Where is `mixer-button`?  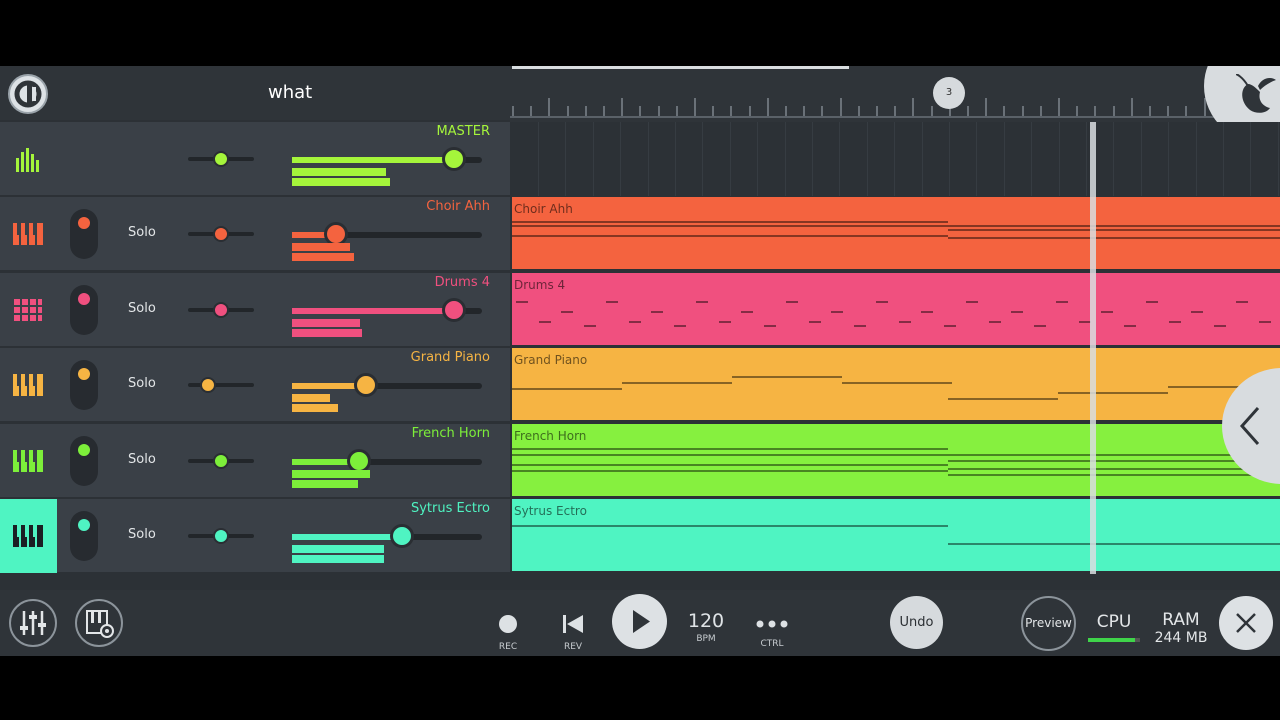 mixer-button is located at coordinates (33, 623).